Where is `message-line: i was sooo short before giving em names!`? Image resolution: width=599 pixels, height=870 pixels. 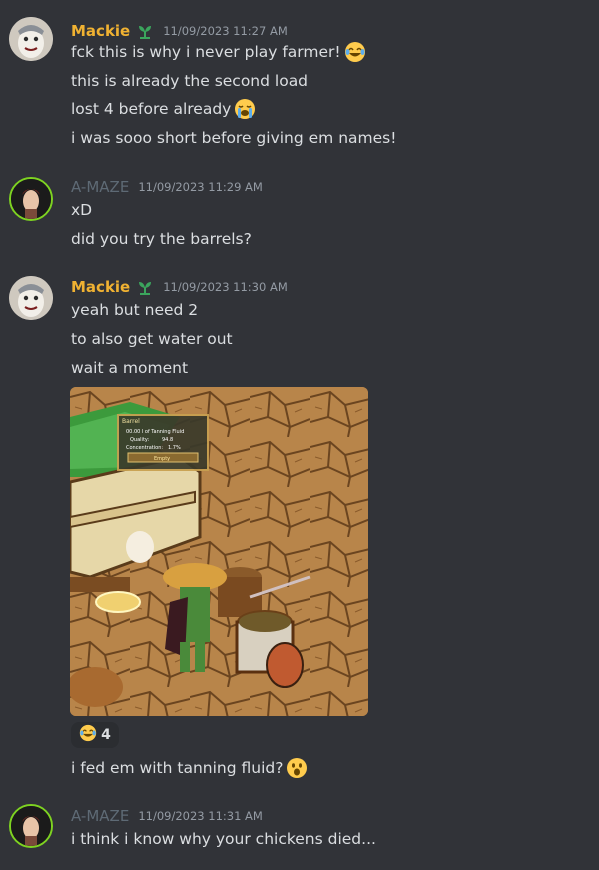 message-line: i was sooo short before giving em names! is located at coordinates (234, 138).